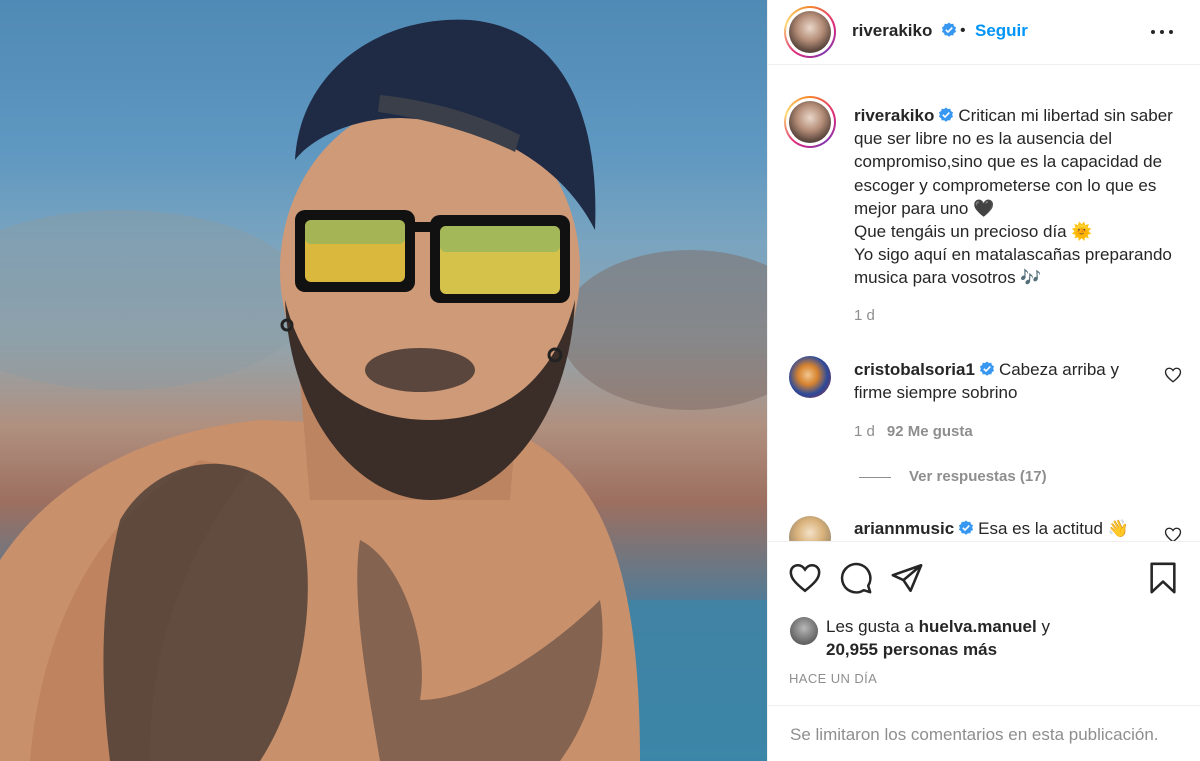 Image resolution: width=1200 pixels, height=761 pixels. Describe the element at coordinates (810, 32) in the screenshot. I see `author-avatar` at that location.